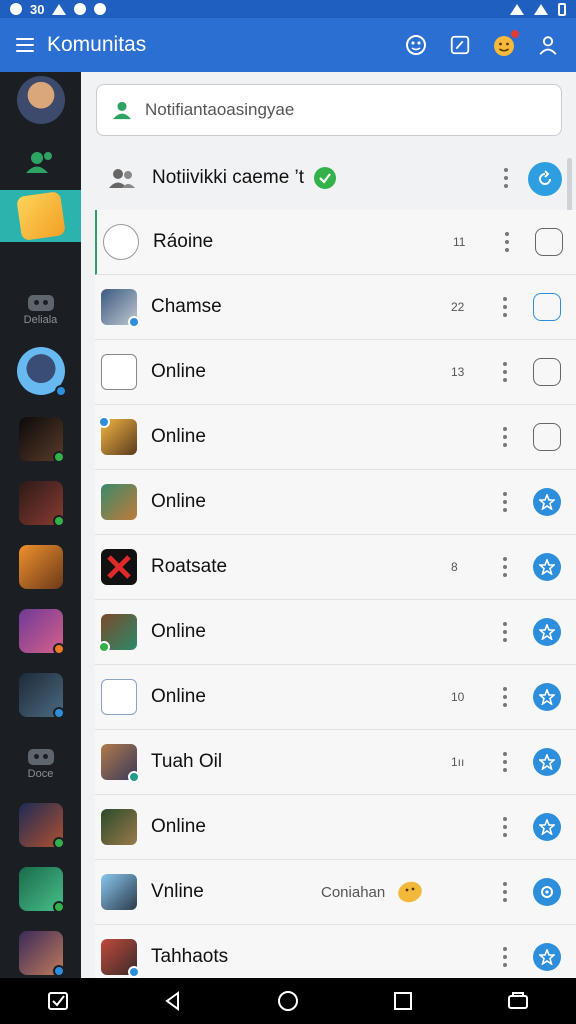  I want to click on notification-badge, so click(515, 34).